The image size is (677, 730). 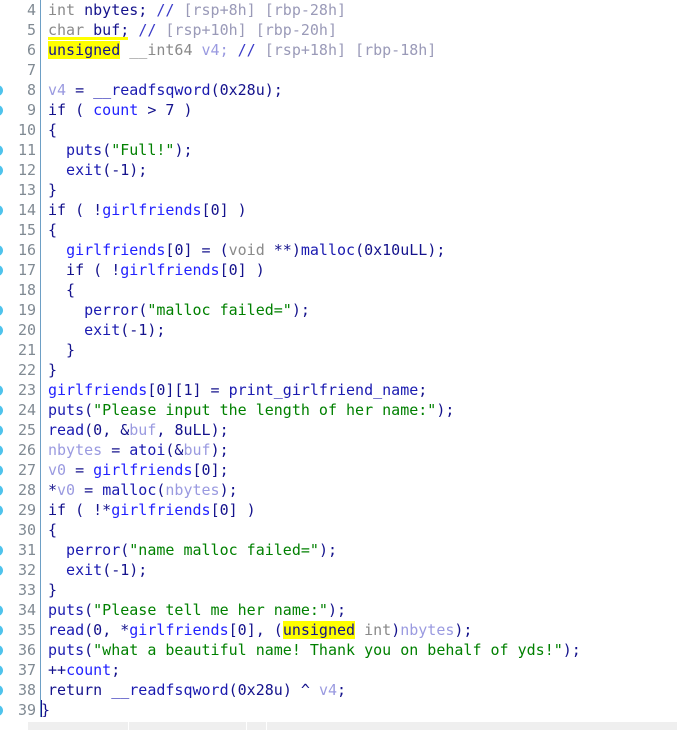 What do you see at coordinates (26, 390) in the screenshot?
I see `line-number: 23` at bounding box center [26, 390].